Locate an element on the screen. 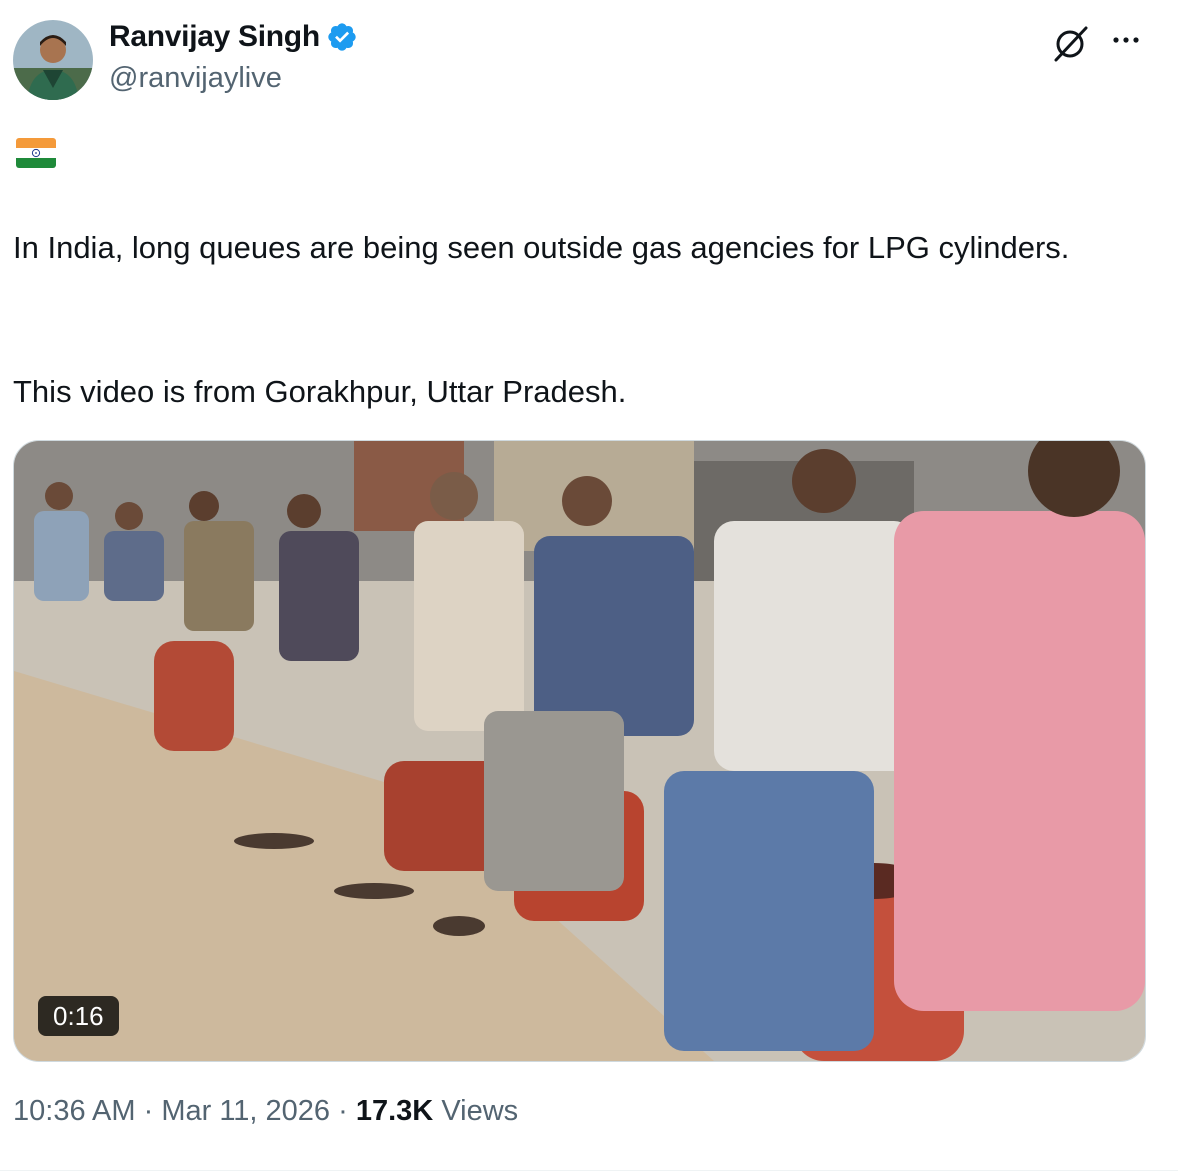  tweet-meta: 10:36 AM · Mar 11, 2026 · 17.3K Views is located at coordinates (265, 1111).